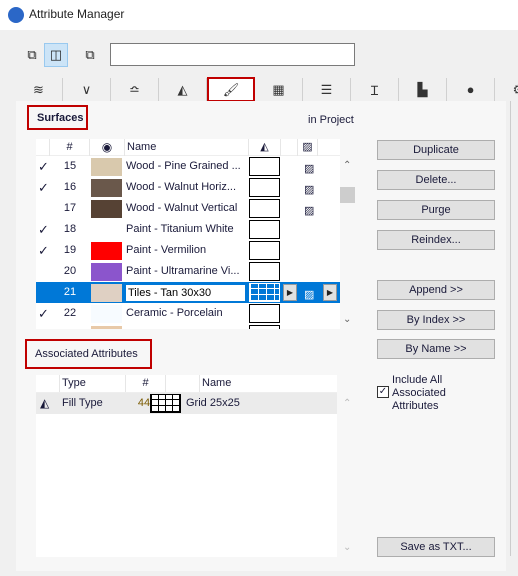 The width and height of the screenshot is (518, 576). What do you see at coordinates (57, 117) in the screenshot?
I see `surfaces-heading: Surfaces` at bounding box center [57, 117].